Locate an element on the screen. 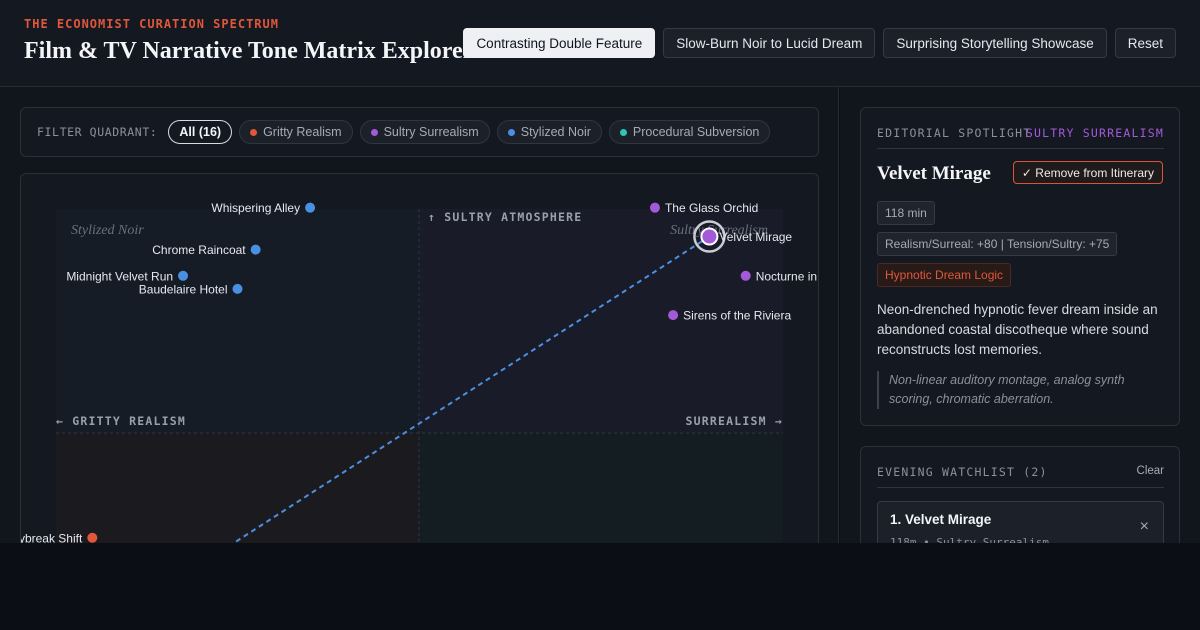 Image resolution: width=1200 pixels, height=630 pixels. filter-chip-all: All (16) is located at coordinates (200, 132).